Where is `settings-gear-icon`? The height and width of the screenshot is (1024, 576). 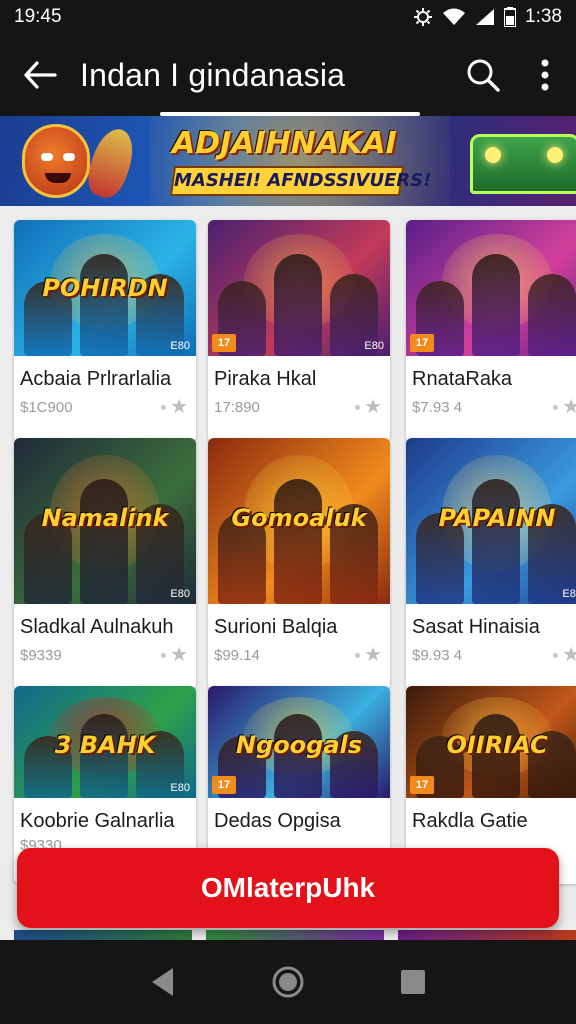 settings-gear-icon is located at coordinates (423, 17).